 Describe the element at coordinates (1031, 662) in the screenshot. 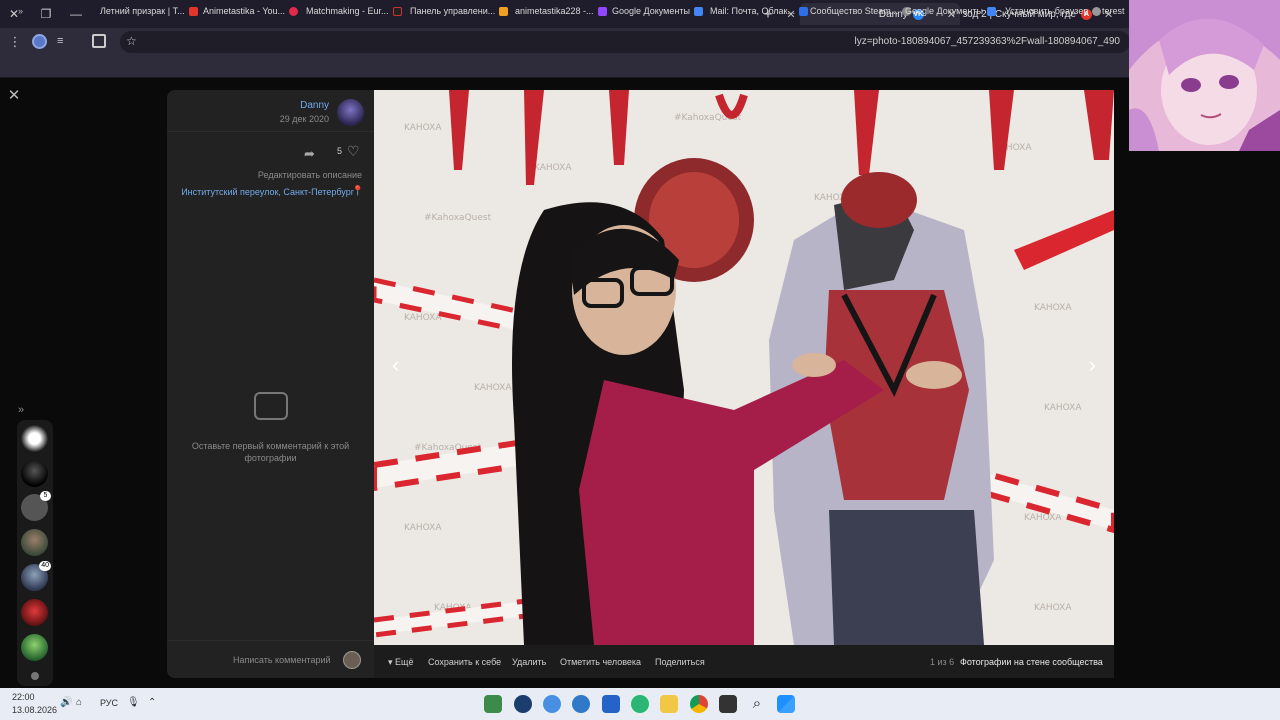

I see `album-title: Фотографии на стене сообщества` at that location.